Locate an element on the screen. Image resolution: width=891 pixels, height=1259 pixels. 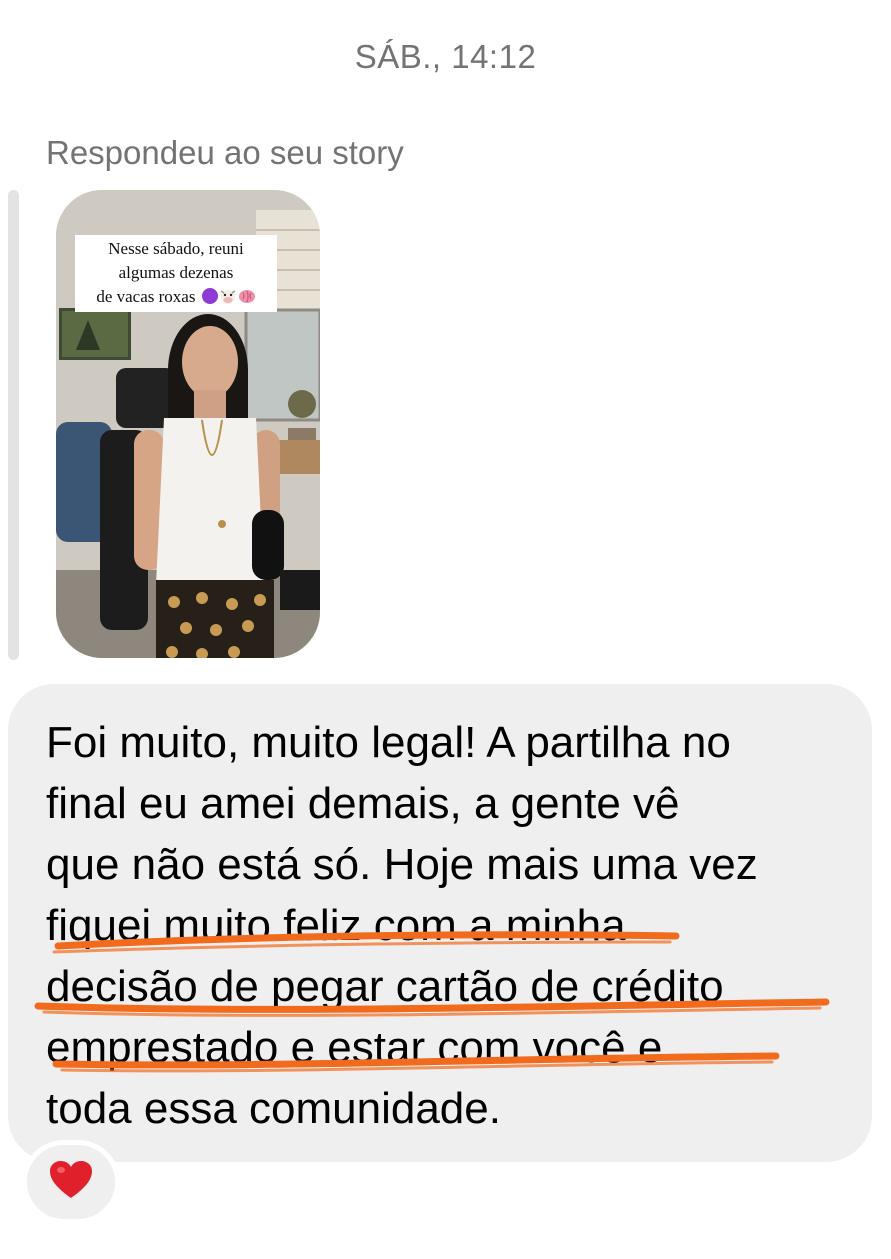
cow-face-icon is located at coordinates (228, 296).